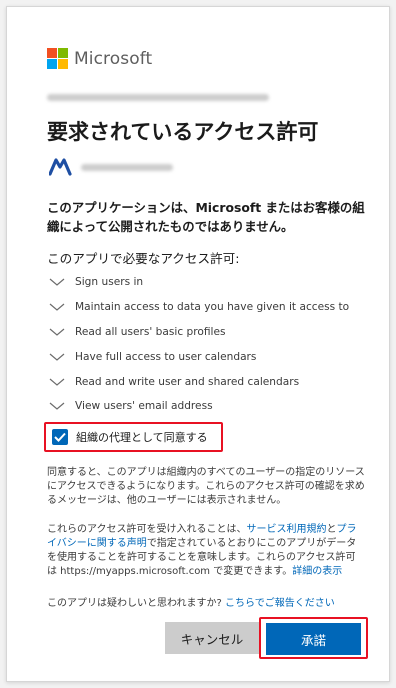 Image resolution: width=396 pixels, height=688 pixels. What do you see at coordinates (317, 571) in the screenshot?
I see `show-details-link: 詳細の表示` at bounding box center [317, 571].